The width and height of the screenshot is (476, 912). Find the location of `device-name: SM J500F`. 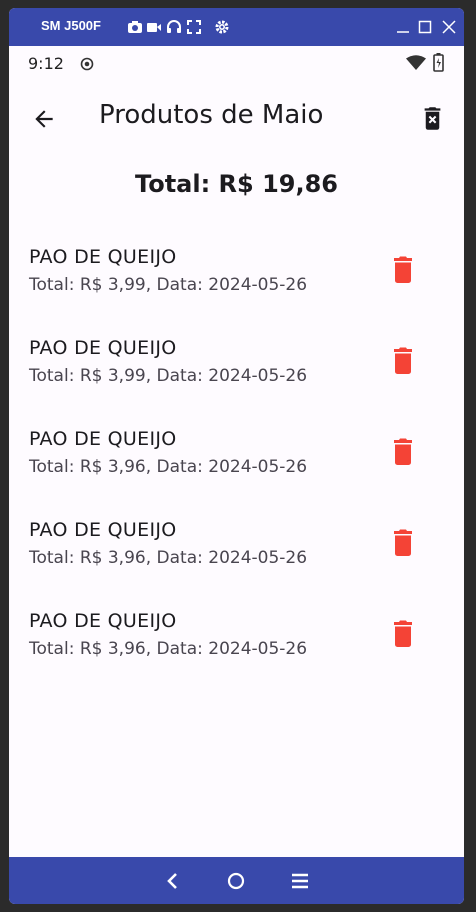

device-name: SM J500F is located at coordinates (71, 25).